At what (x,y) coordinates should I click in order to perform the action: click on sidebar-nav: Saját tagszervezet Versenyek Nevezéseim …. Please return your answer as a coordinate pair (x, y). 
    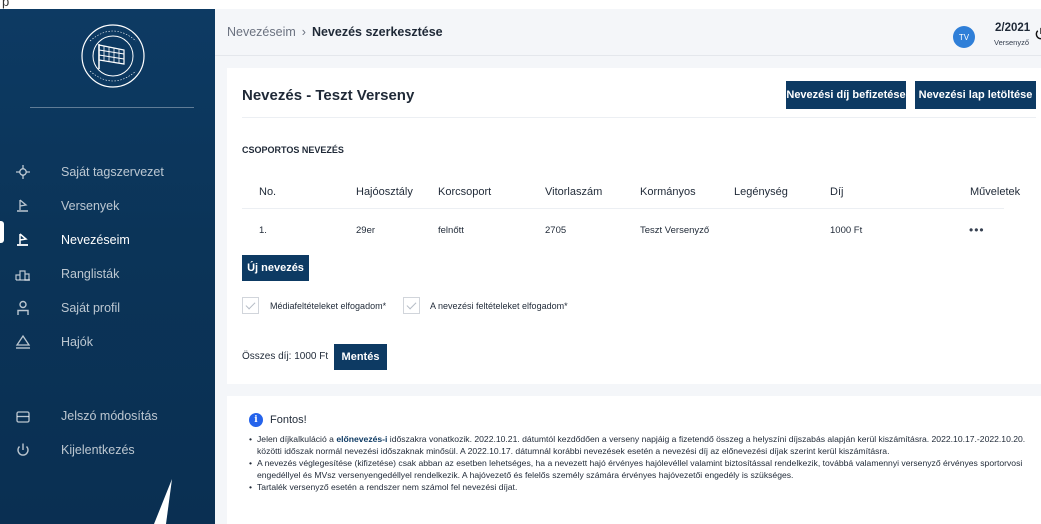
    Looking at the image, I should click on (107, 257).